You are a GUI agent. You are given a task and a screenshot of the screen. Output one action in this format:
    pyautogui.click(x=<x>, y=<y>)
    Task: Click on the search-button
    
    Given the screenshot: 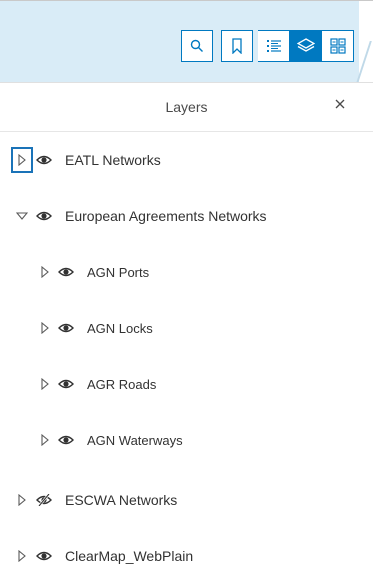 What is the action you would take?
    pyautogui.click(x=197, y=46)
    